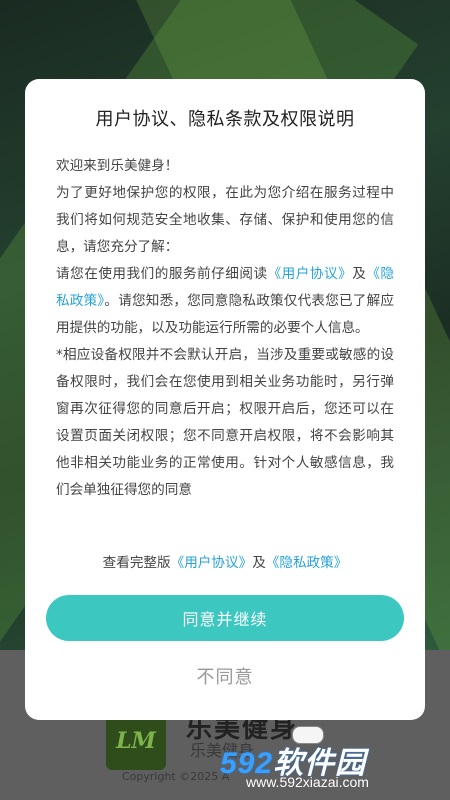  I want to click on disagree-button: 不同意, so click(225, 676).